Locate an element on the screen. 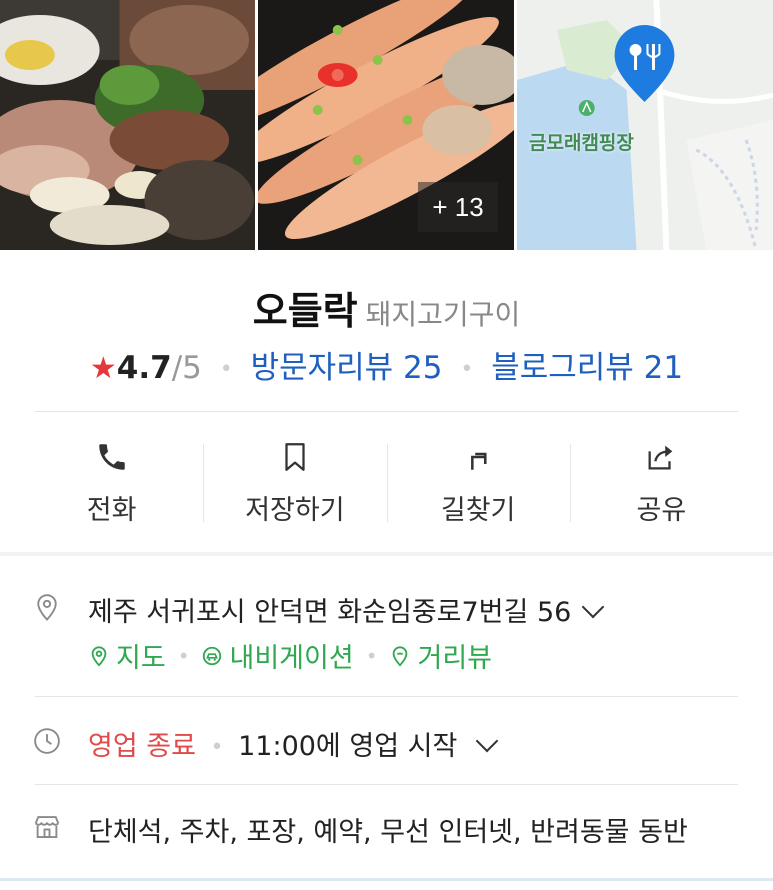  save-button: 저장하기 is located at coordinates (294, 482).